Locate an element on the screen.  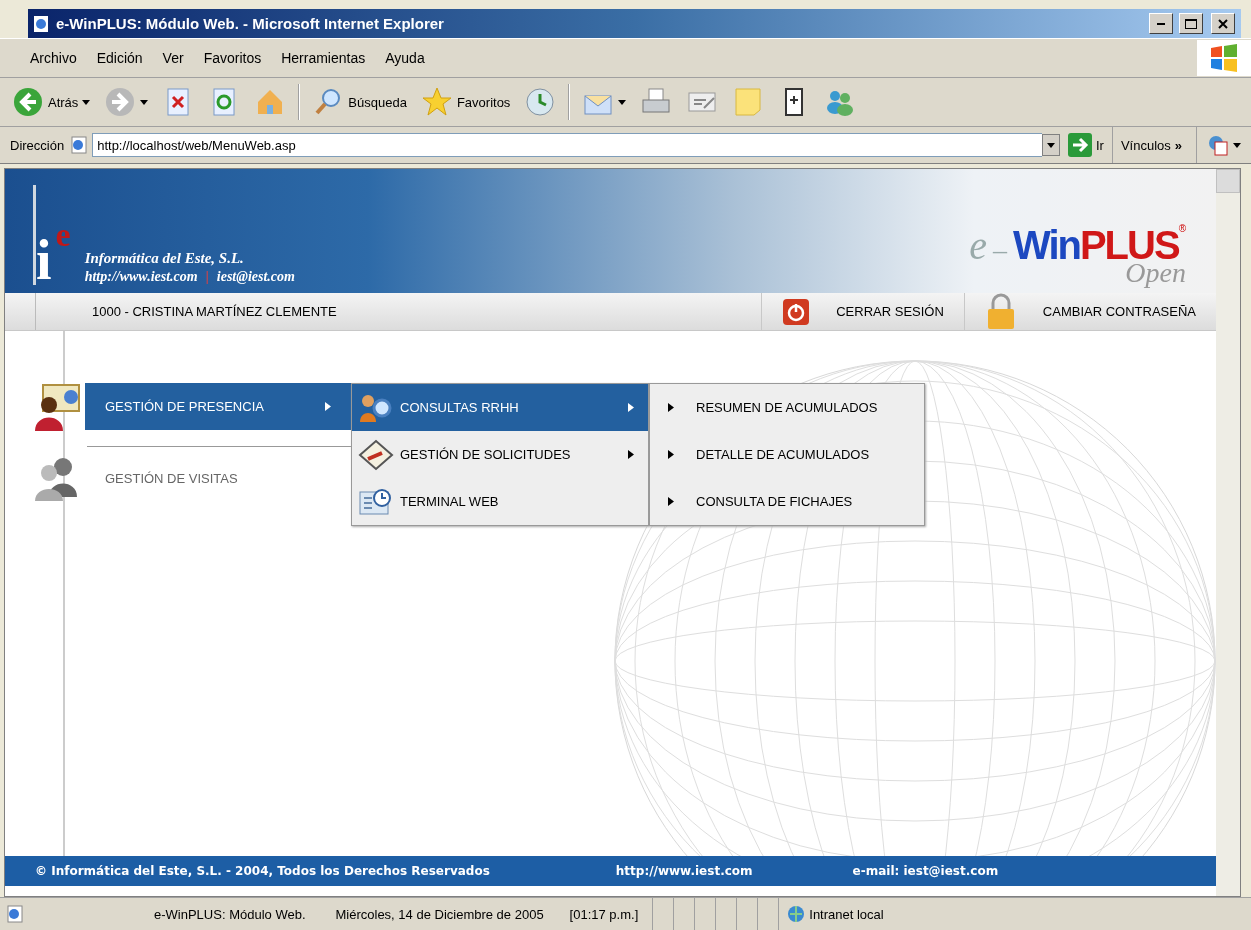
globe-icon is located at coordinates (796, 914).